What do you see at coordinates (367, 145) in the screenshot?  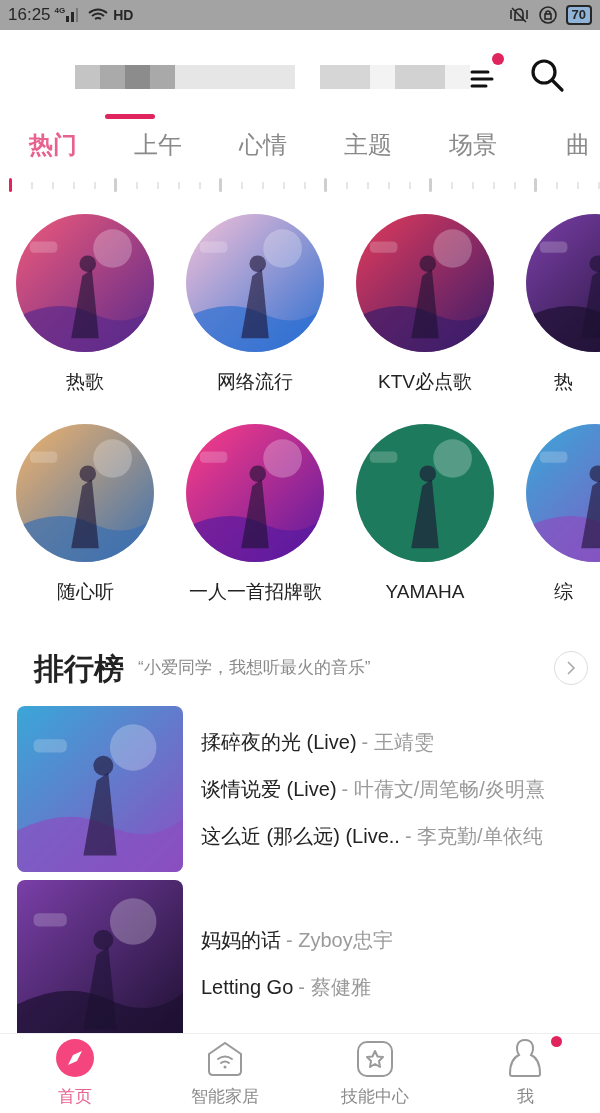 I see `category-tab: 主题` at bounding box center [367, 145].